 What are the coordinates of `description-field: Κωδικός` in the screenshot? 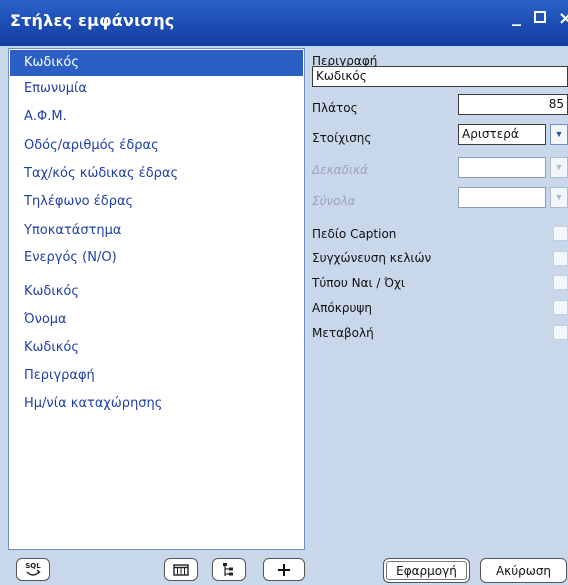 It's located at (440, 76).